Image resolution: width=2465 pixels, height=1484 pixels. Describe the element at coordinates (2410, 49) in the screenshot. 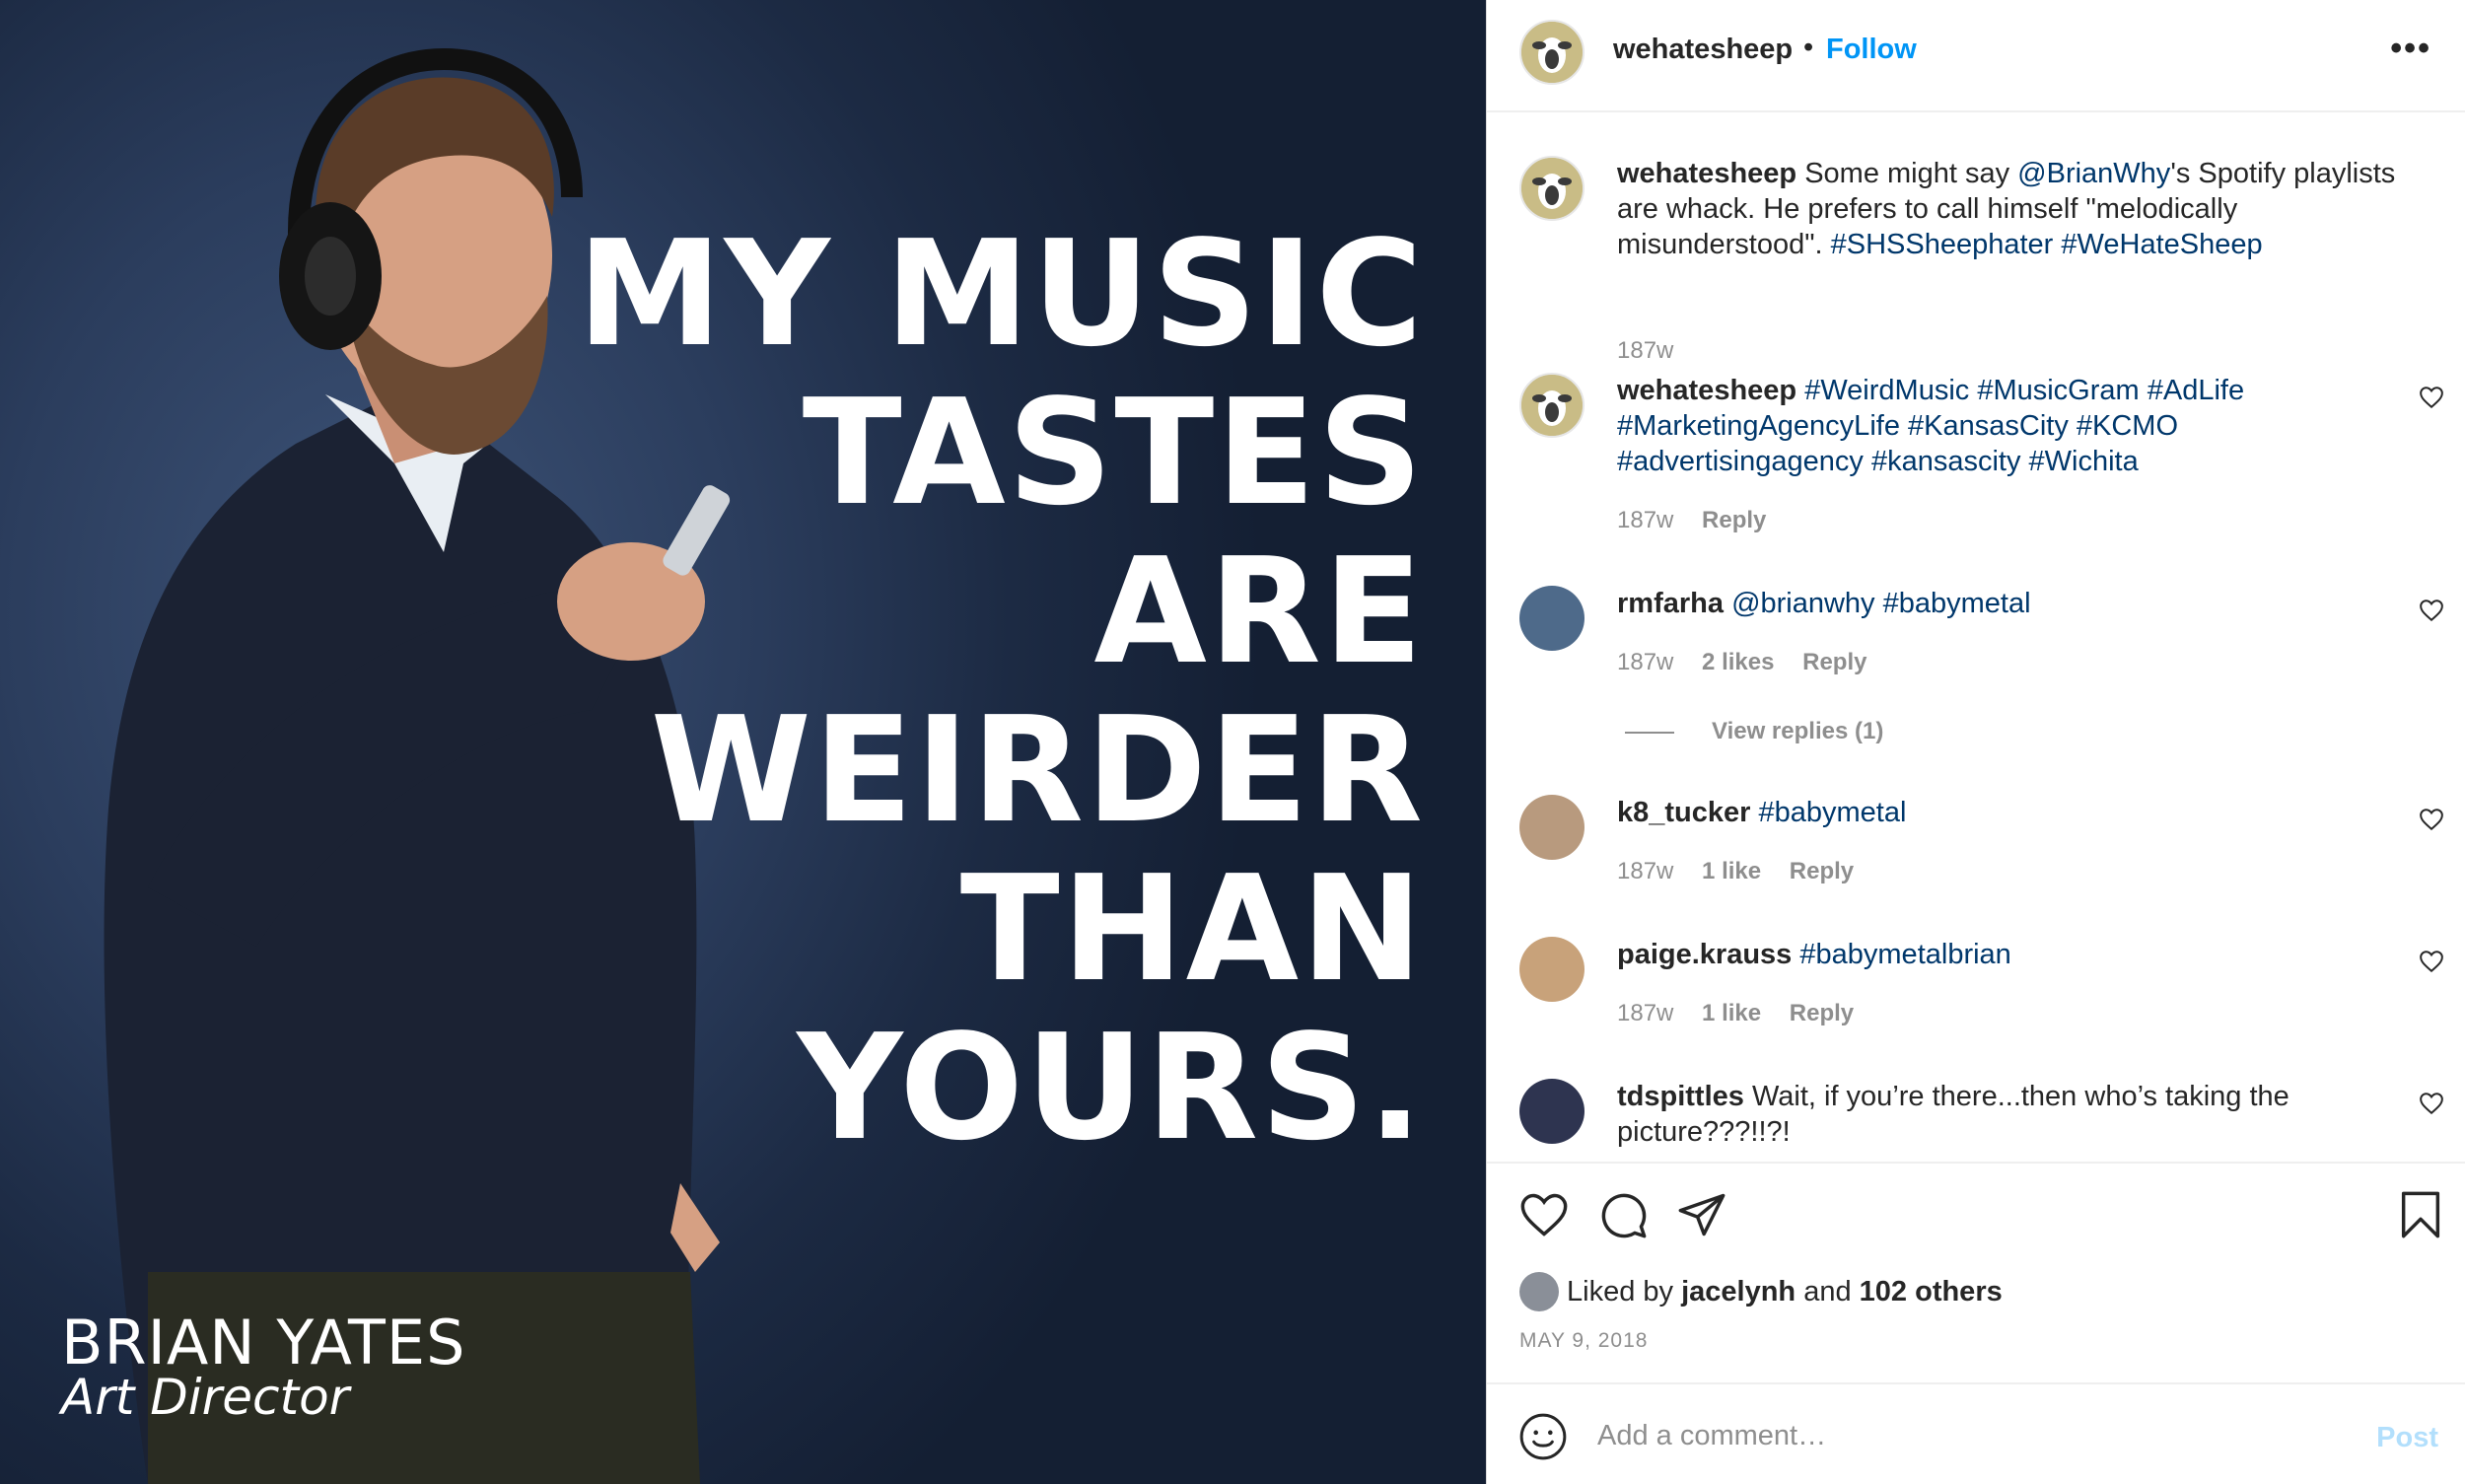

I see `more-options-icon: •••` at that location.